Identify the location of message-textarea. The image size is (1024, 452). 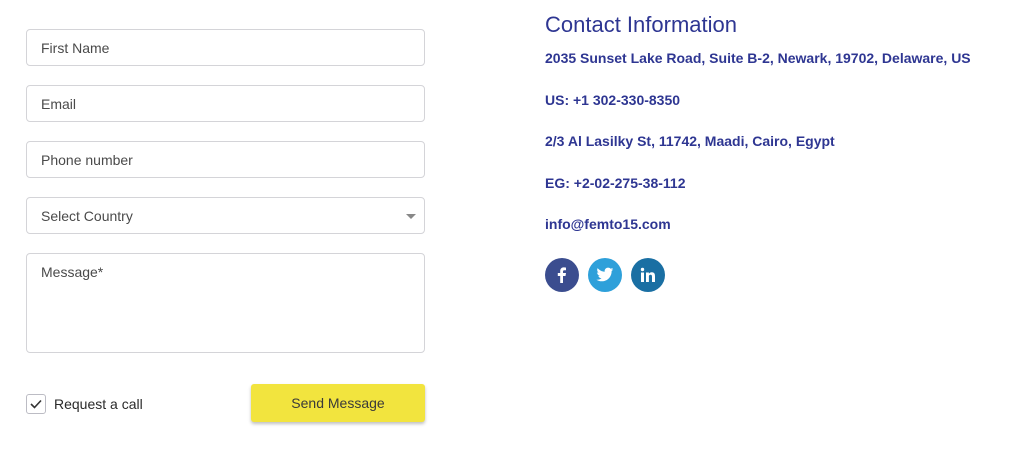
(225, 303).